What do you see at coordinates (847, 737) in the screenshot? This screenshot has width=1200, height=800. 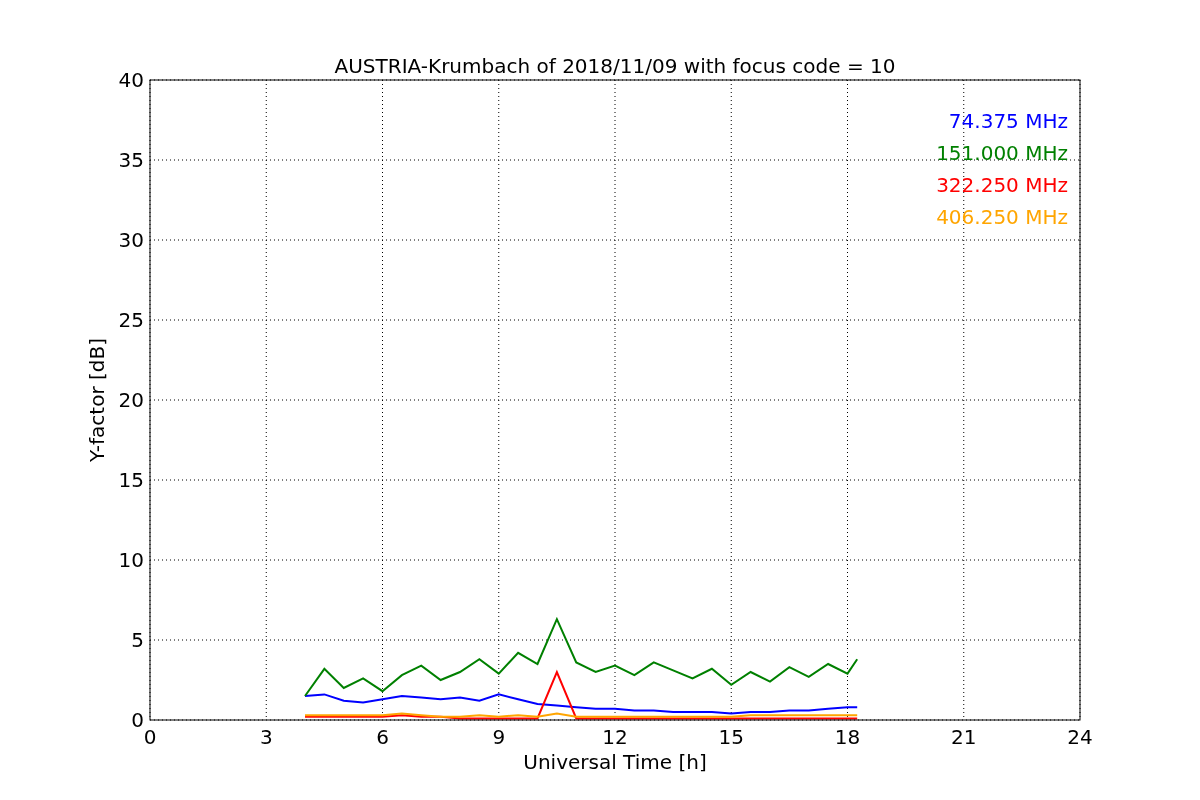 I see `x-tick-label: 18` at bounding box center [847, 737].